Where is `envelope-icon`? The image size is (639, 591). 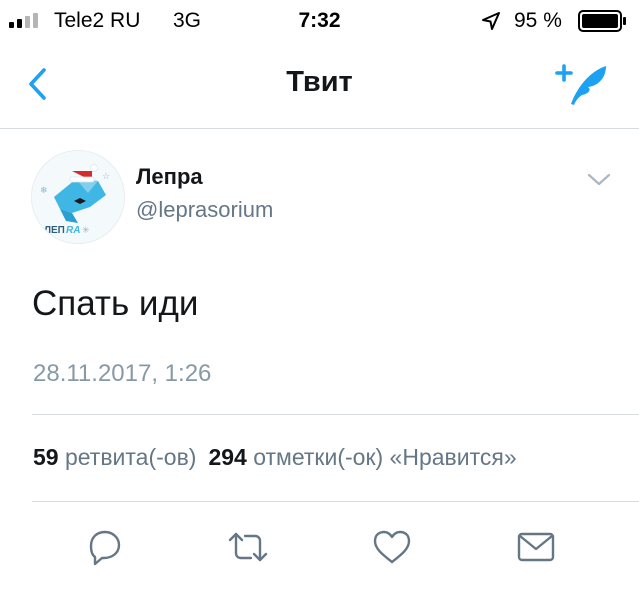
envelope-icon is located at coordinates (536, 547).